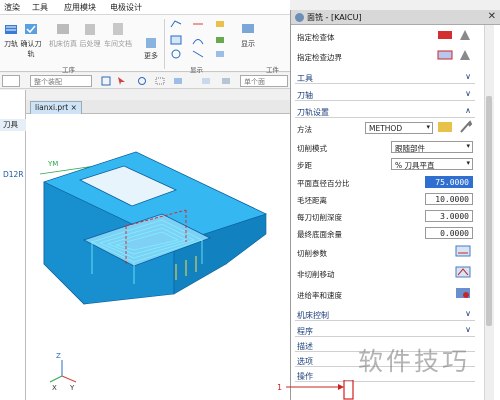 The image size is (500, 400). I want to click on tab-part-file: lianxi.prt ×, so click(56, 107).